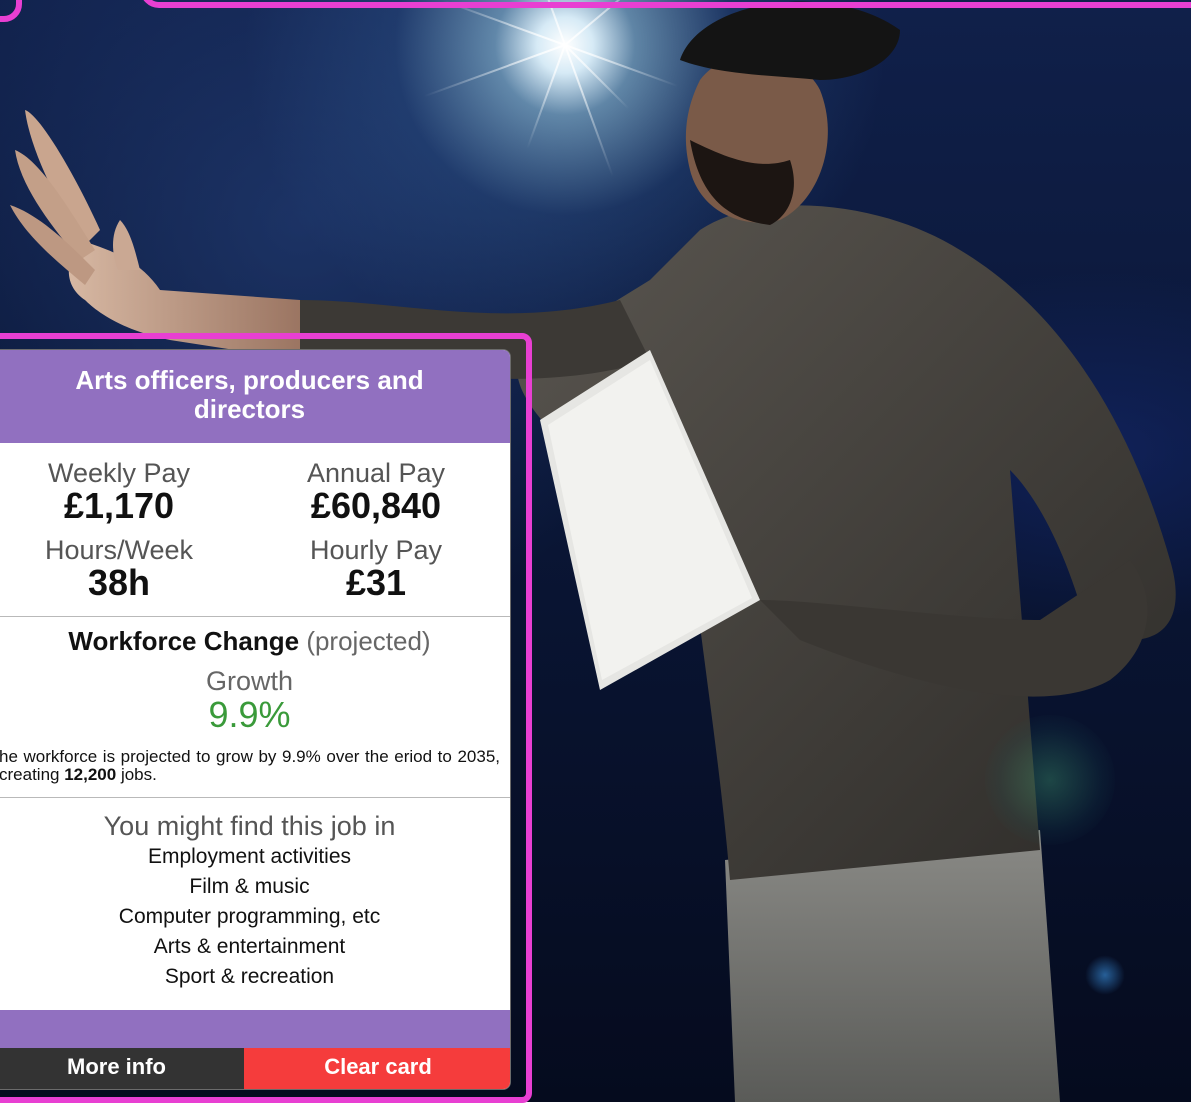  What do you see at coordinates (249, 946) in the screenshot?
I see `sector-item: Arts & entertainment` at bounding box center [249, 946].